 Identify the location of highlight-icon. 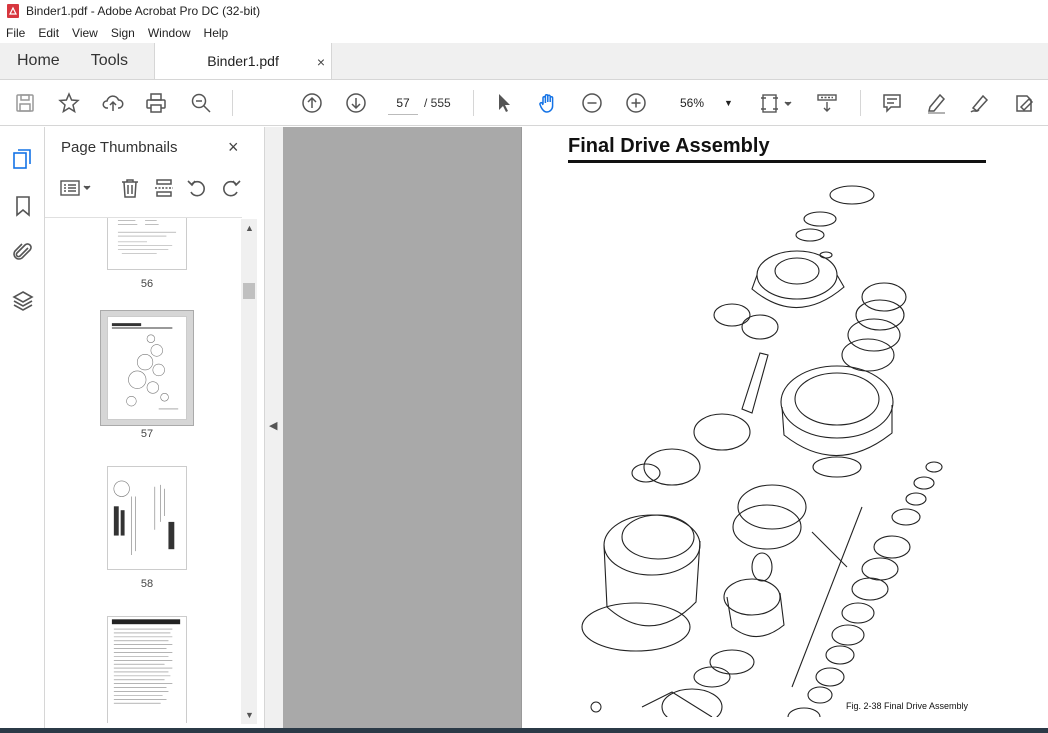
(936, 103).